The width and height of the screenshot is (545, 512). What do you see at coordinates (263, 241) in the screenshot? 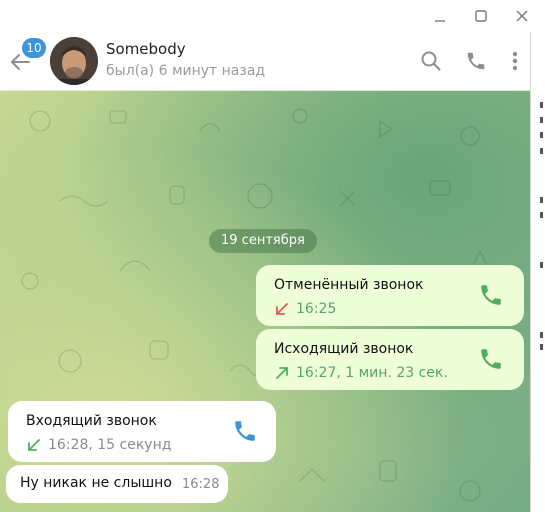
I see `date-separator: 19 сентября` at bounding box center [263, 241].